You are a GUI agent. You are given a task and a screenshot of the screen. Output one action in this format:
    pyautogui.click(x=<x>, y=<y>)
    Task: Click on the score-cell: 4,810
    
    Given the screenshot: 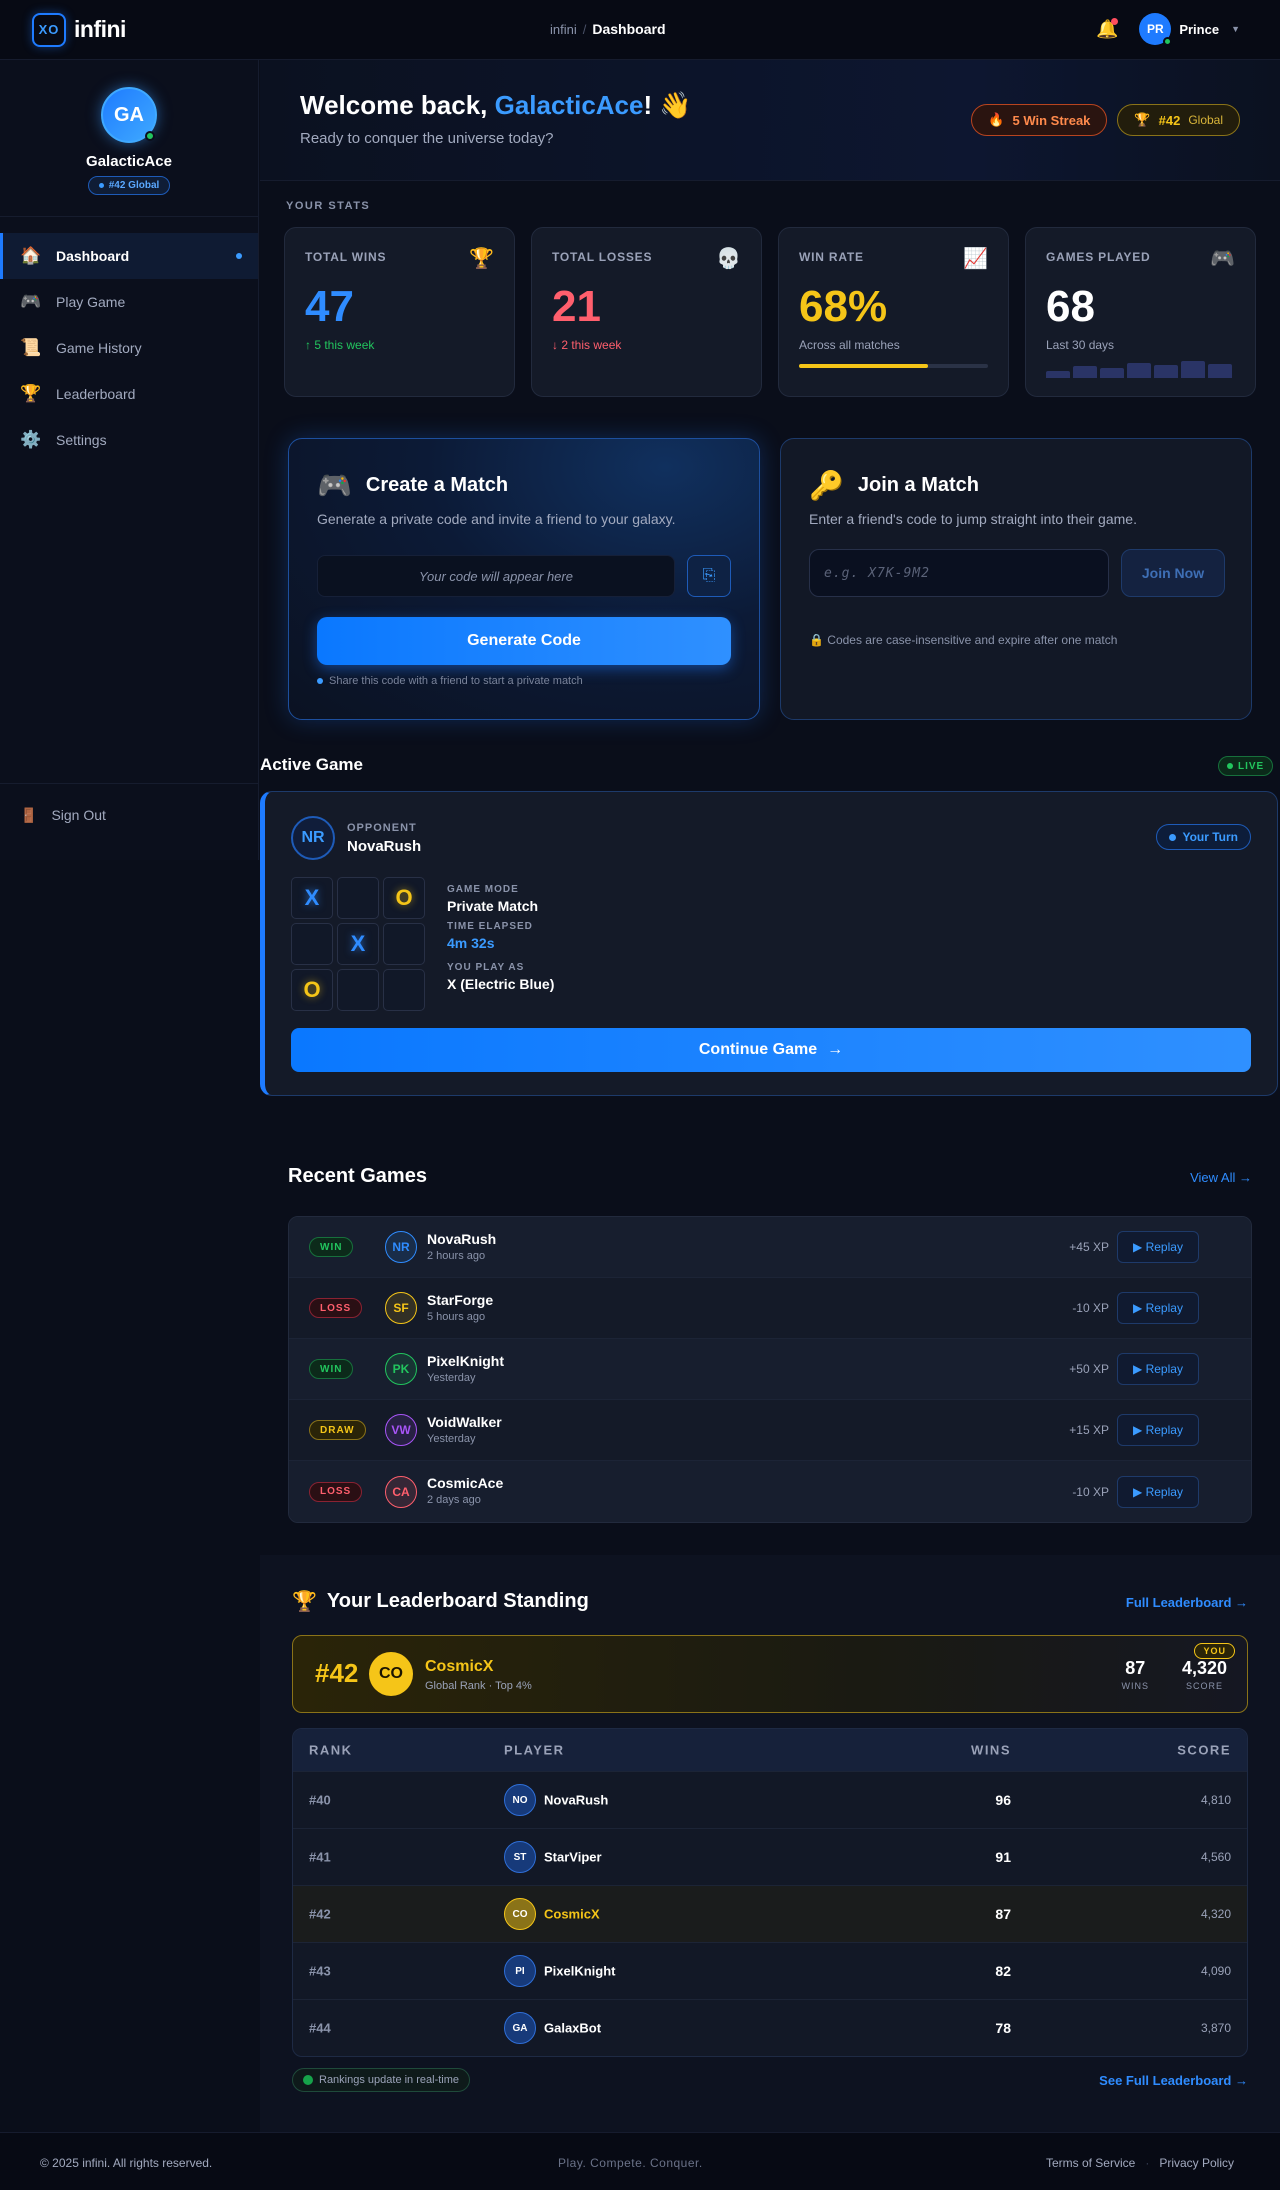 What is the action you would take?
    pyautogui.click(x=1215, y=1800)
    